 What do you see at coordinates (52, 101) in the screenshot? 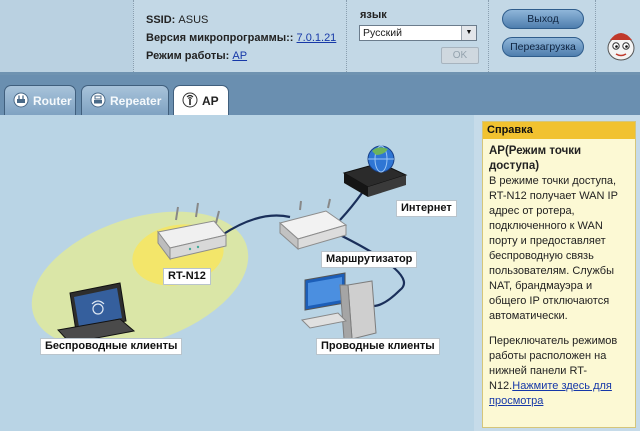
I see `tab-router-label: Router` at bounding box center [52, 101].